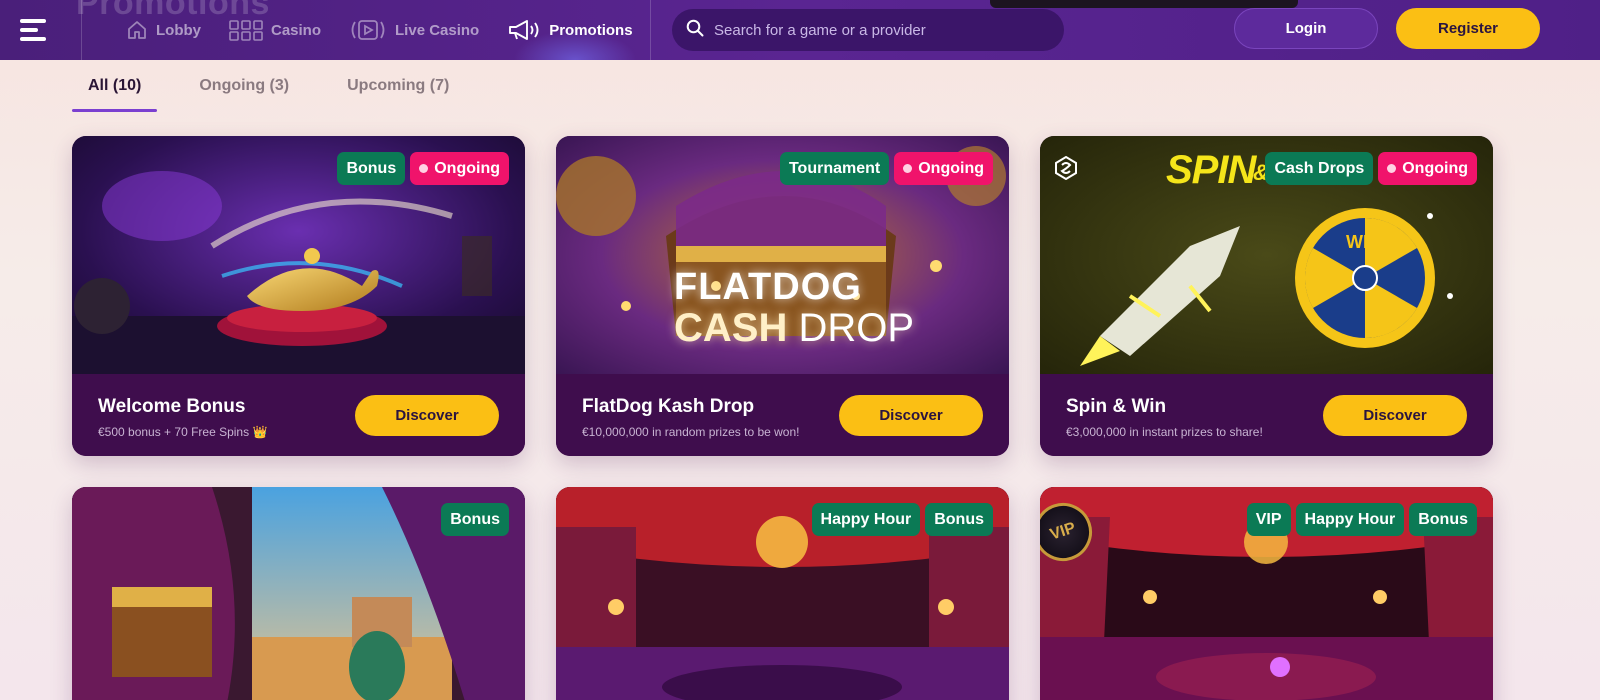 The width and height of the screenshot is (1600, 700). What do you see at coordinates (1306, 28) in the screenshot?
I see `login-button: Login` at bounding box center [1306, 28].